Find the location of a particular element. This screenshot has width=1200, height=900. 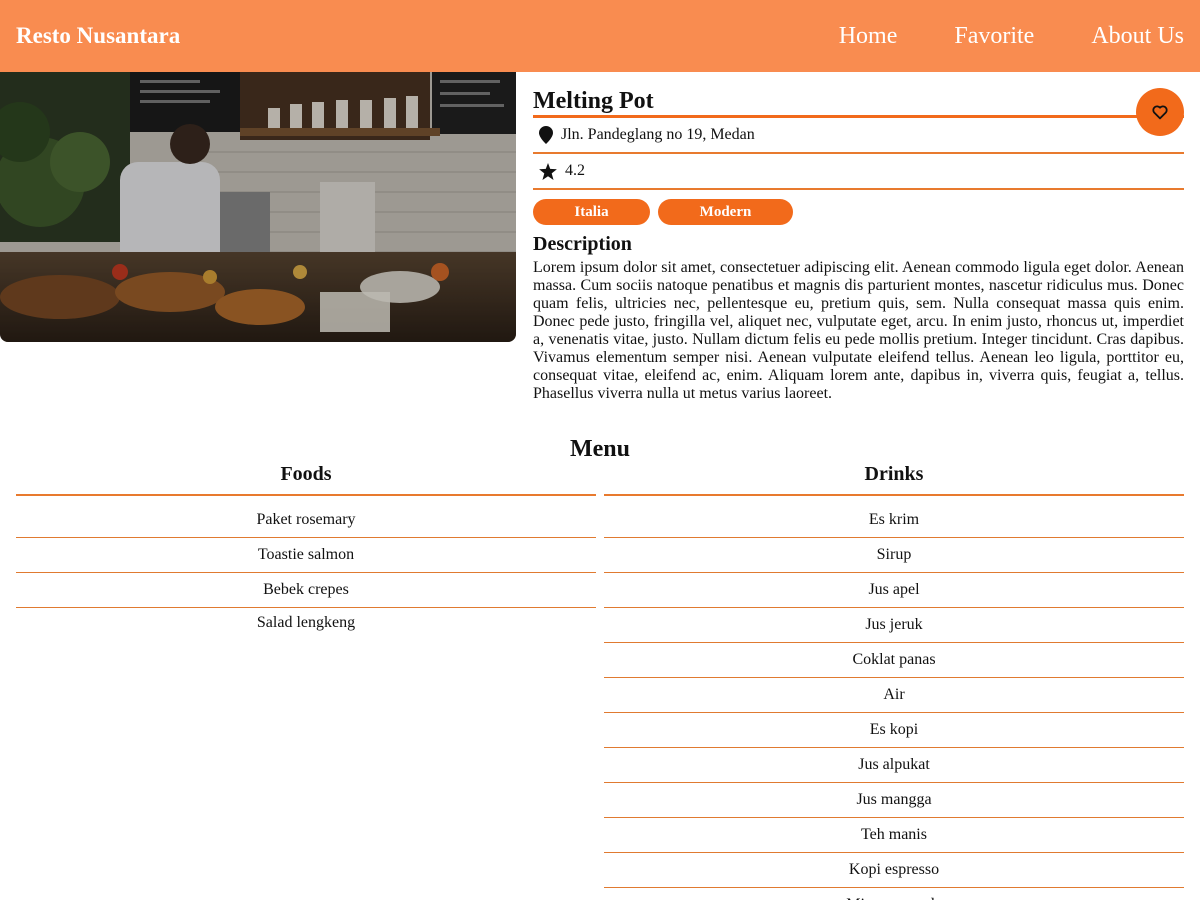

foods-heading: Foods is located at coordinates (306, 478).